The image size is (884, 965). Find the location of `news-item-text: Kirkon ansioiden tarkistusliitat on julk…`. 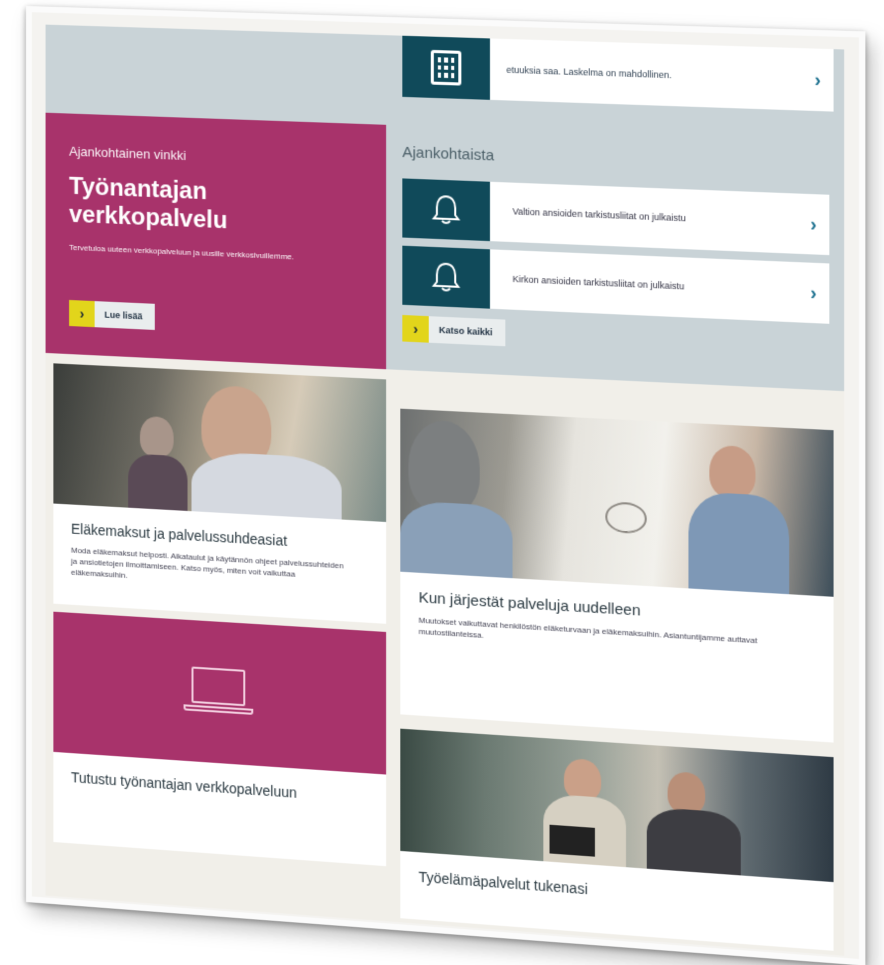

news-item-text: Kirkon ansioiden tarkistusliitat on julk… is located at coordinates (644, 285).